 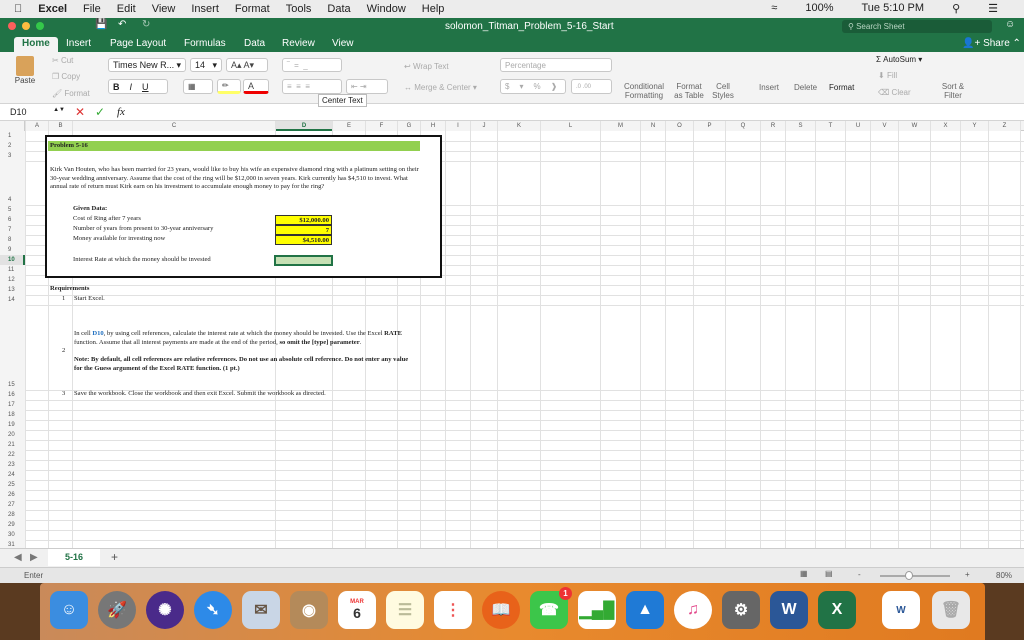 I want to click on zoom-slider, so click(x=915, y=575).